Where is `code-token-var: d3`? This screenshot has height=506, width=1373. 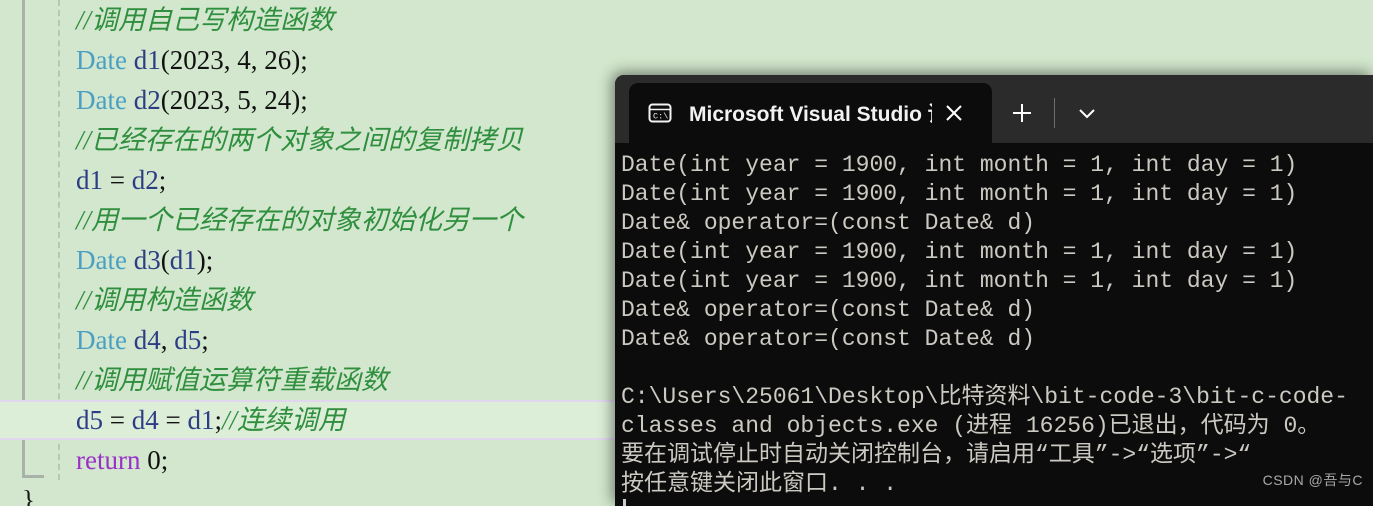
code-token-var: d3 is located at coordinates (147, 260).